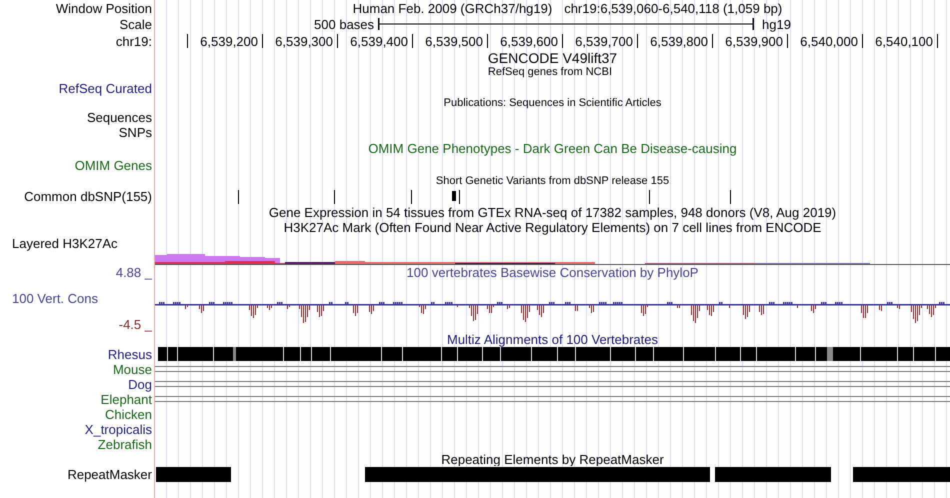 This screenshot has height=498, width=950. What do you see at coordinates (604, 41) in the screenshot?
I see `coordinate-label: 6,539,700` at bounding box center [604, 41].